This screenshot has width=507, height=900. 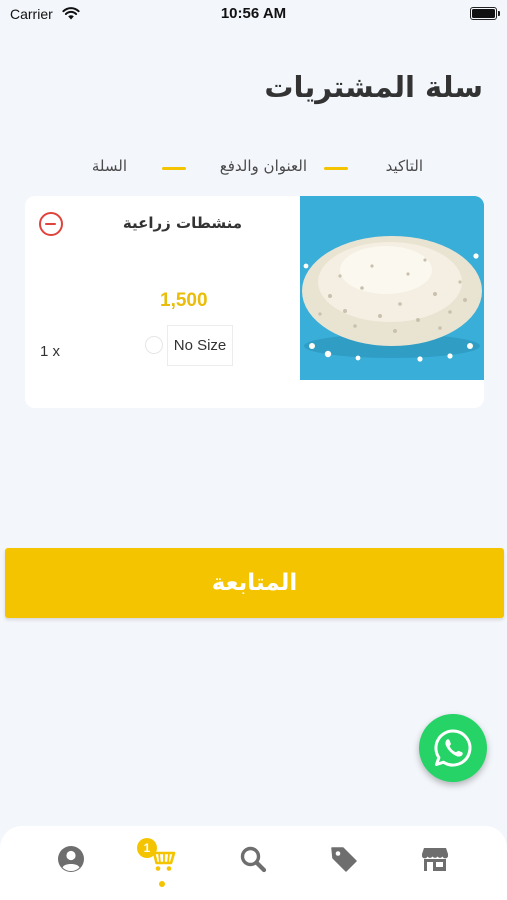 What do you see at coordinates (109, 166) in the screenshot?
I see `step-cart: السلة` at bounding box center [109, 166].